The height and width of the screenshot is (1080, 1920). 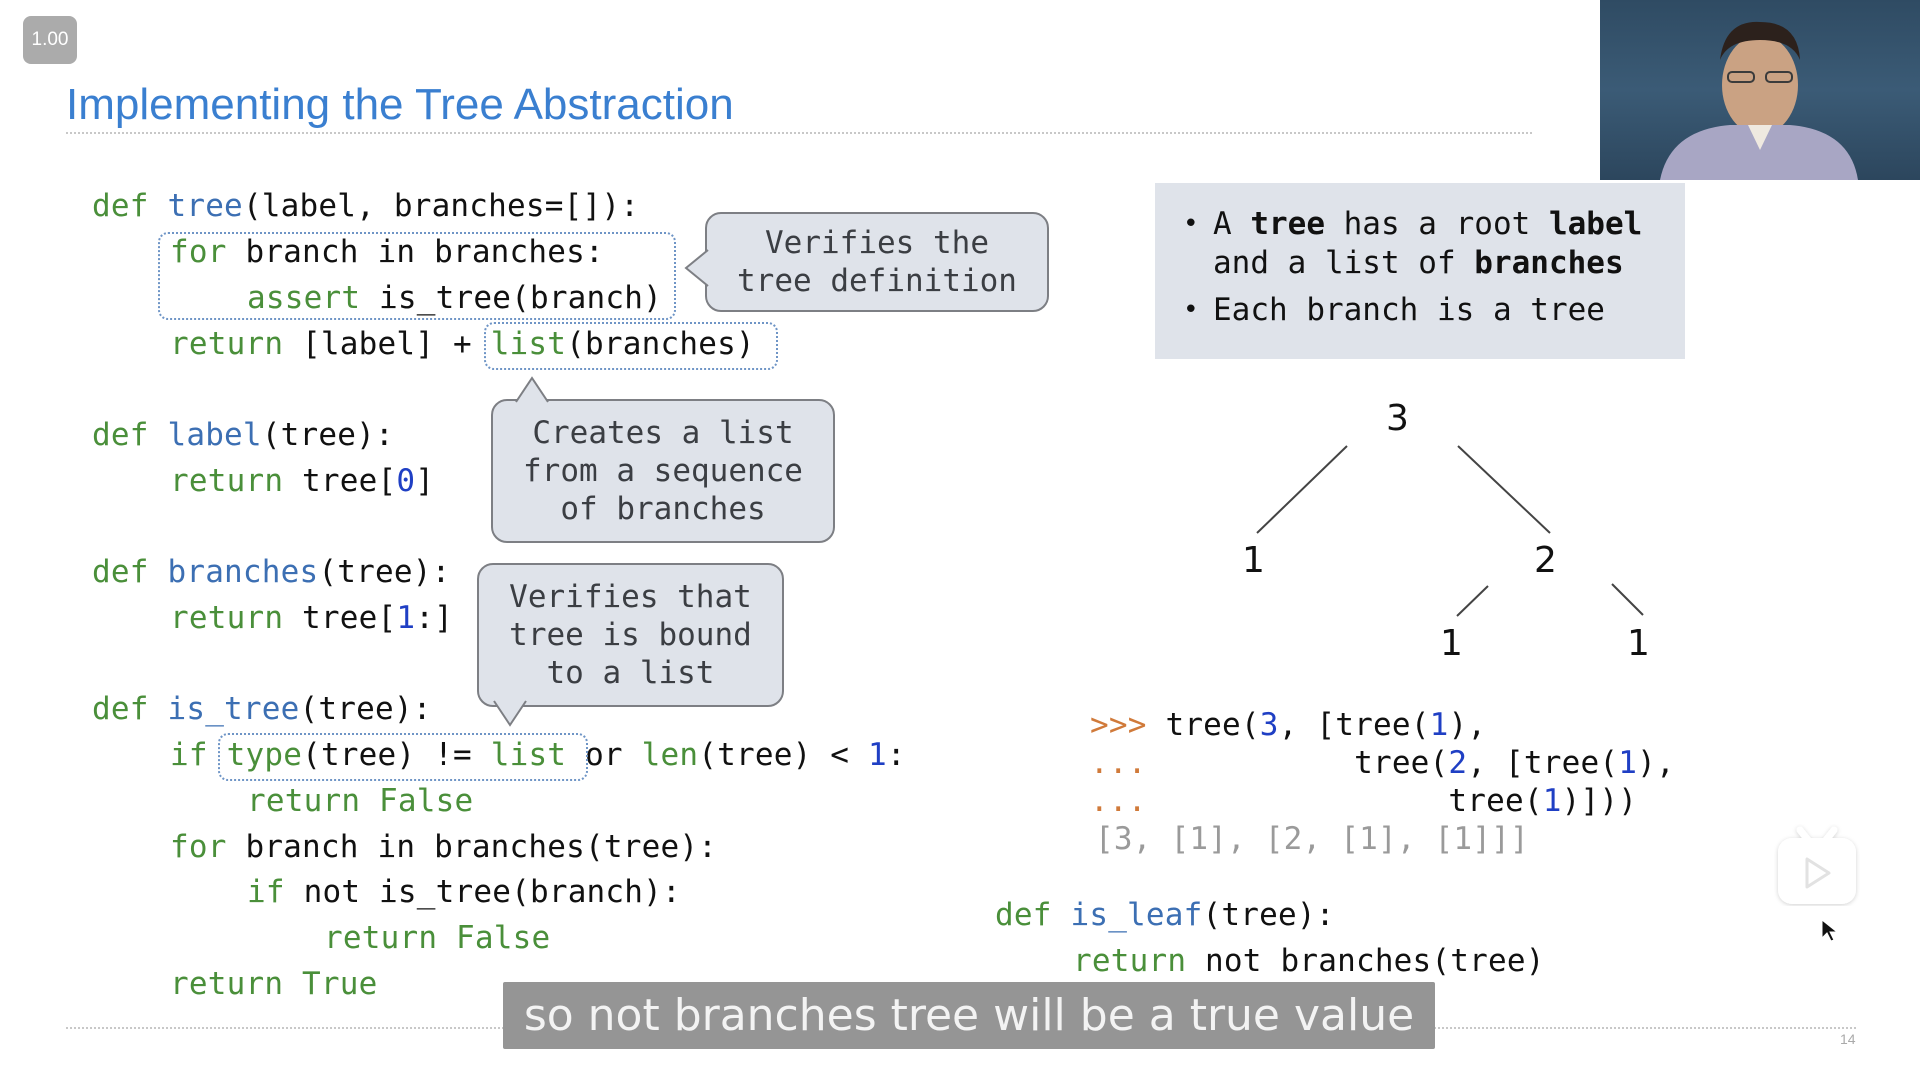 What do you see at coordinates (1288, 725) in the screenshot?
I see `repl-line: >>> tree(3, [tree(1),` at bounding box center [1288, 725].